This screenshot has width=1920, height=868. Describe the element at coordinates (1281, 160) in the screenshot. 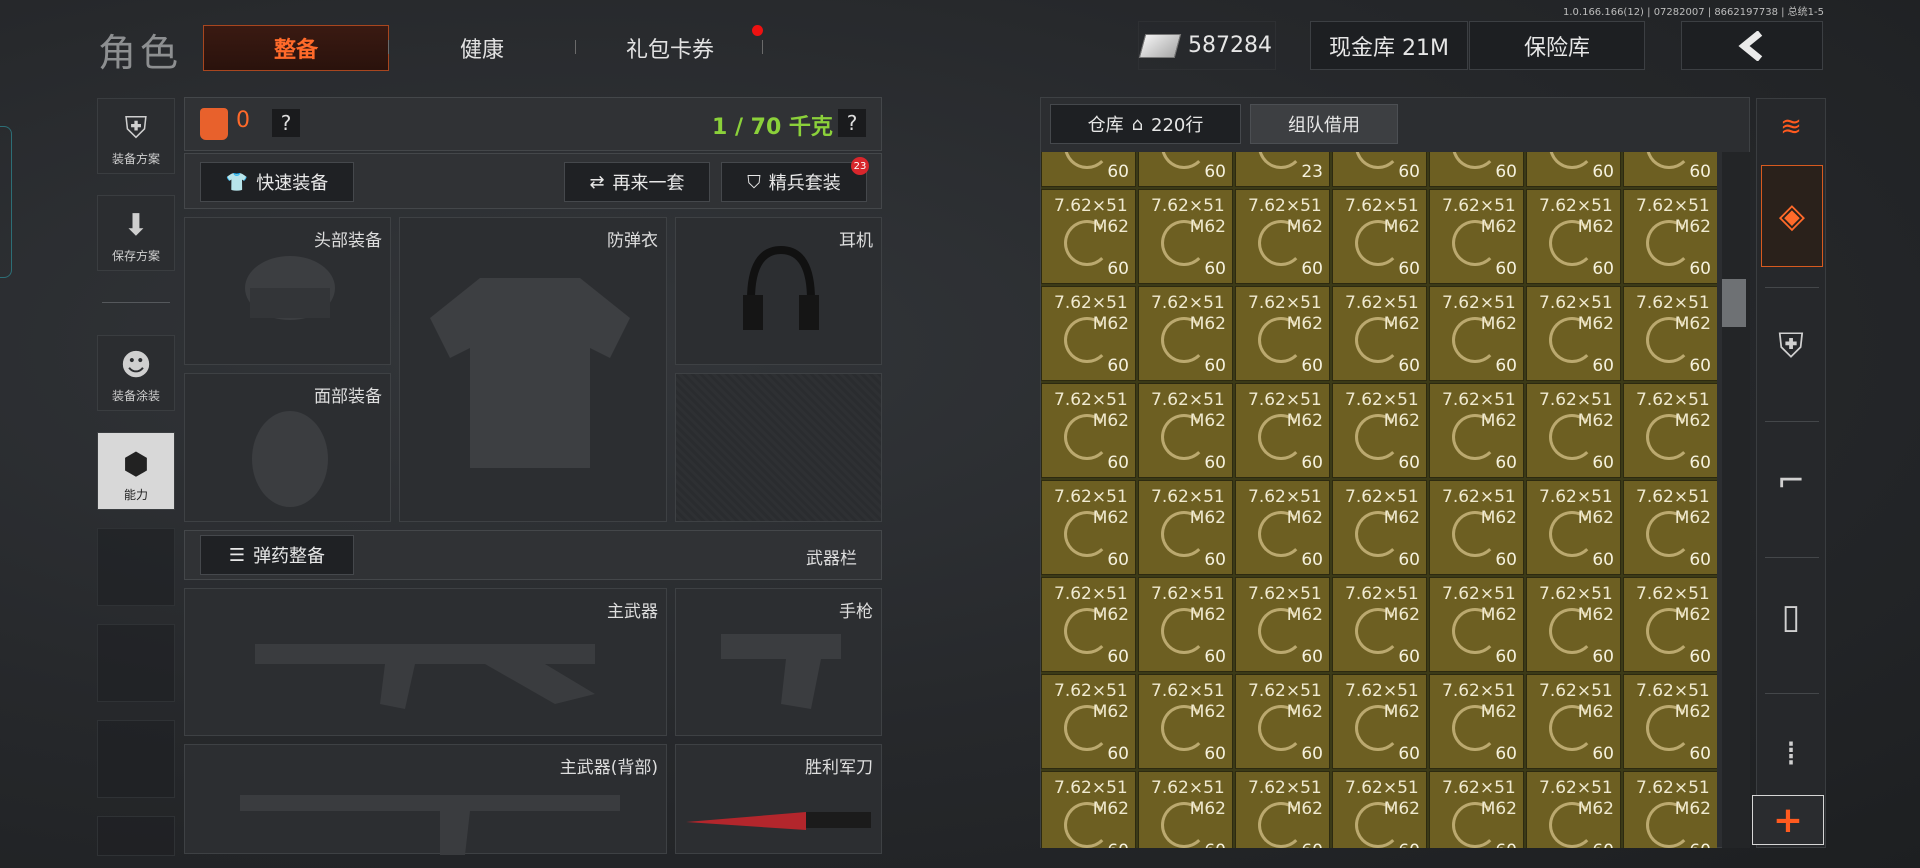

I see `ammo-ring-icon` at that location.